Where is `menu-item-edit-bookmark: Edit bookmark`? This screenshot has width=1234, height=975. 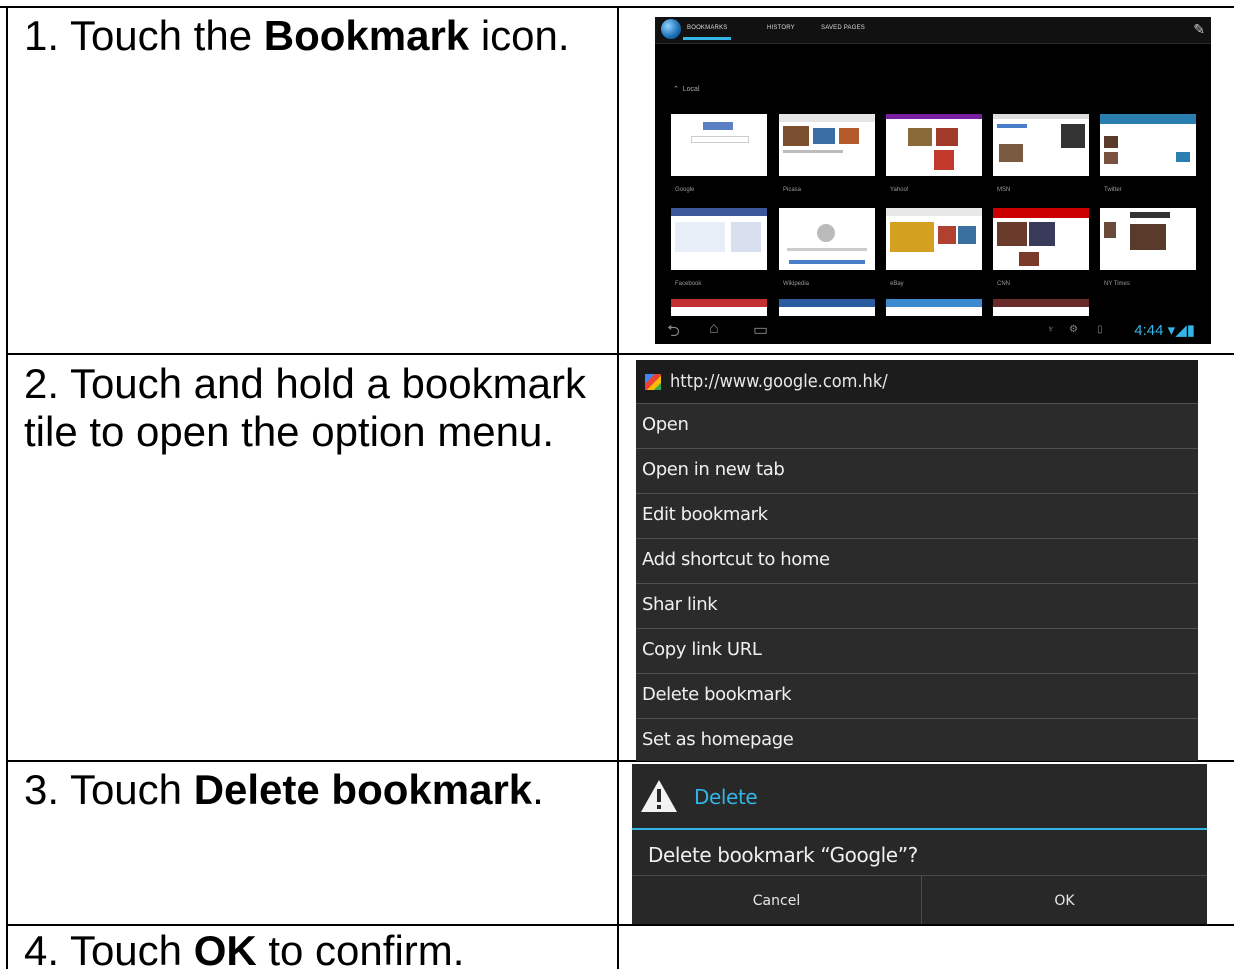
menu-item-edit-bookmark: Edit bookmark is located at coordinates (917, 516).